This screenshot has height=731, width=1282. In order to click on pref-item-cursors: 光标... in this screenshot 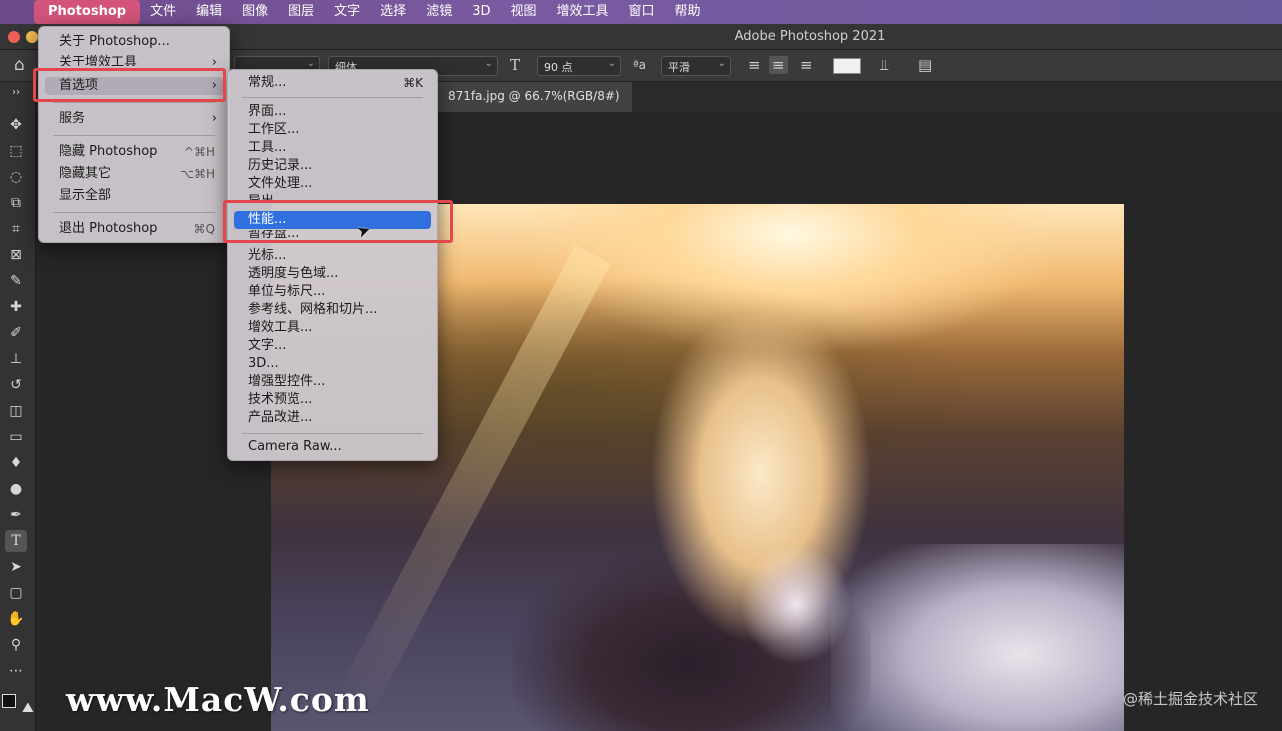, I will do `click(332, 256)`.